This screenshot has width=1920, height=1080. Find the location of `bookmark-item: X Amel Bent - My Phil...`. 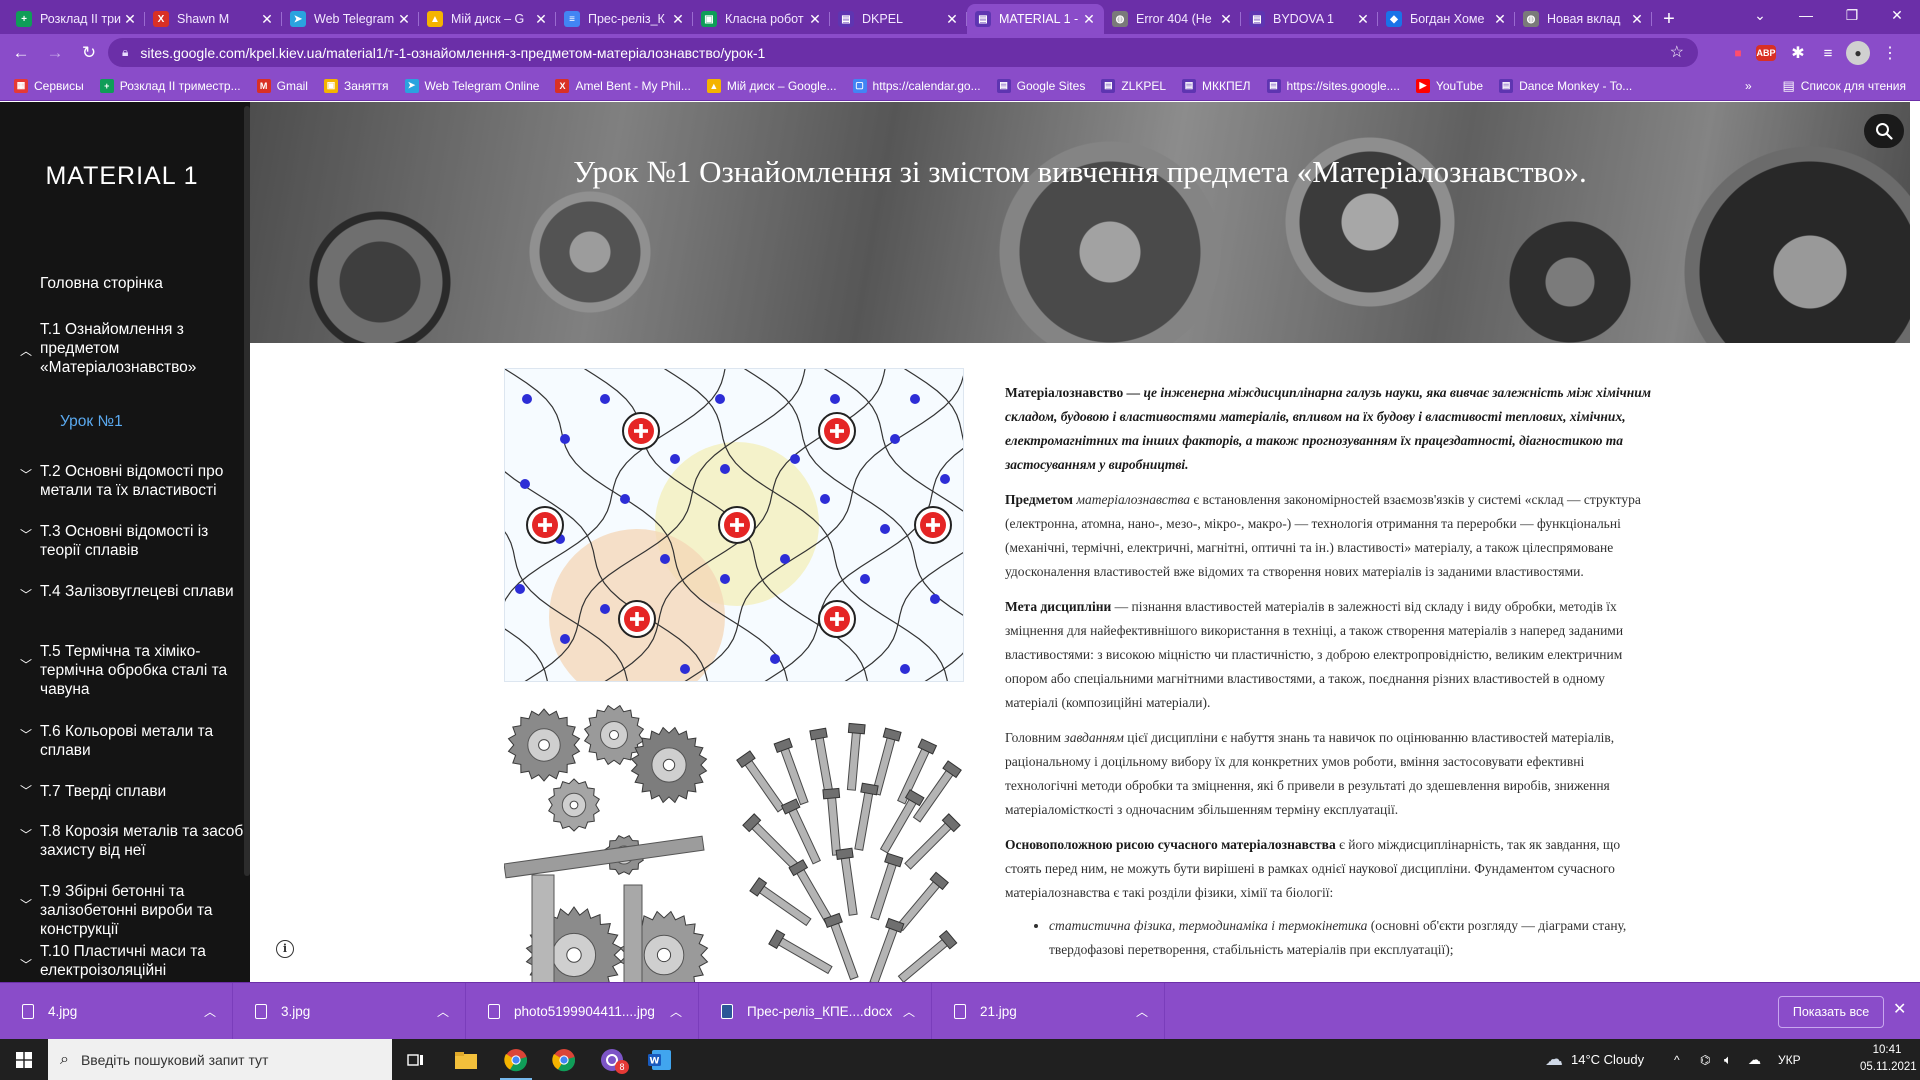

bookmark-item: X Amel Bent - My Phil... is located at coordinates (623, 85).